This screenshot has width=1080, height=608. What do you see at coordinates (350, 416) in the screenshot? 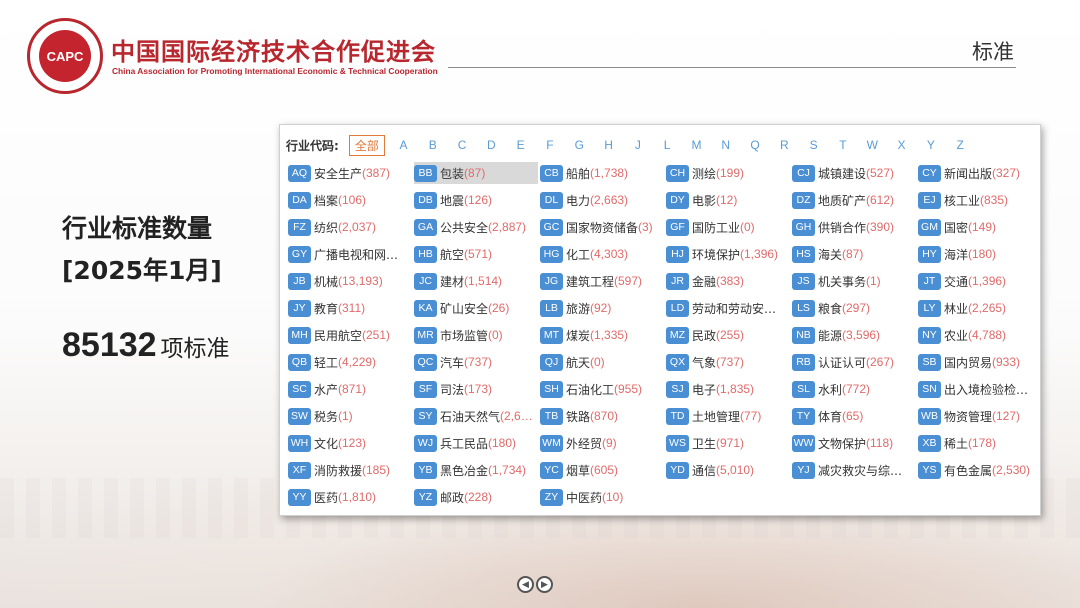
I see `industry-item-sw: SW 税务 (1)` at bounding box center [350, 416].